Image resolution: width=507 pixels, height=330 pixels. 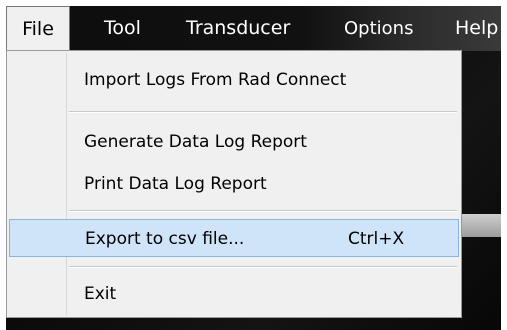 I want to click on menu-item-export-csv: Export to csv file... Ctrl+X, so click(x=234, y=238).